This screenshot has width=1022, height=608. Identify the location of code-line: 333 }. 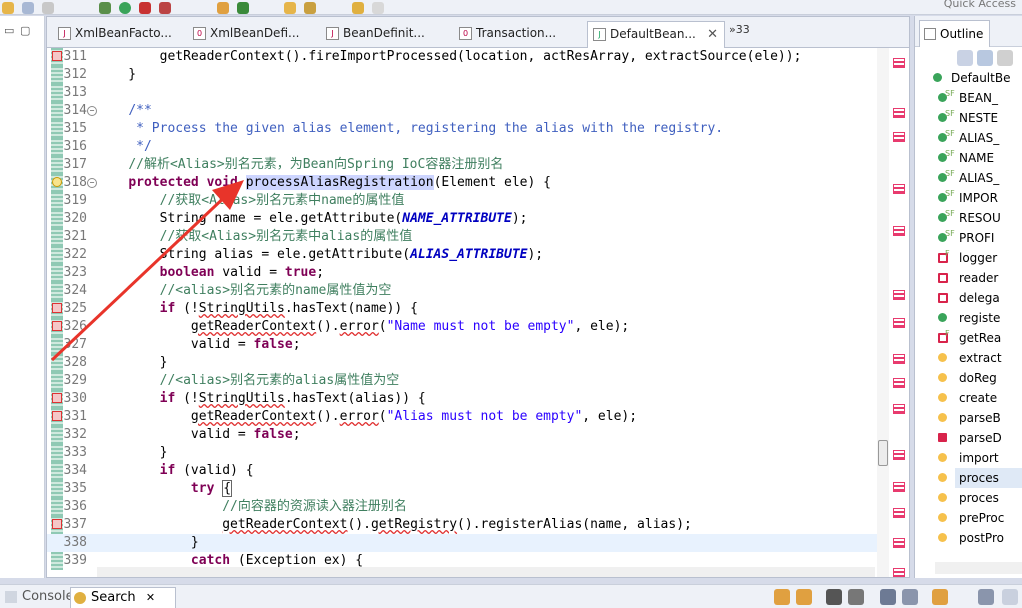
(463, 453).